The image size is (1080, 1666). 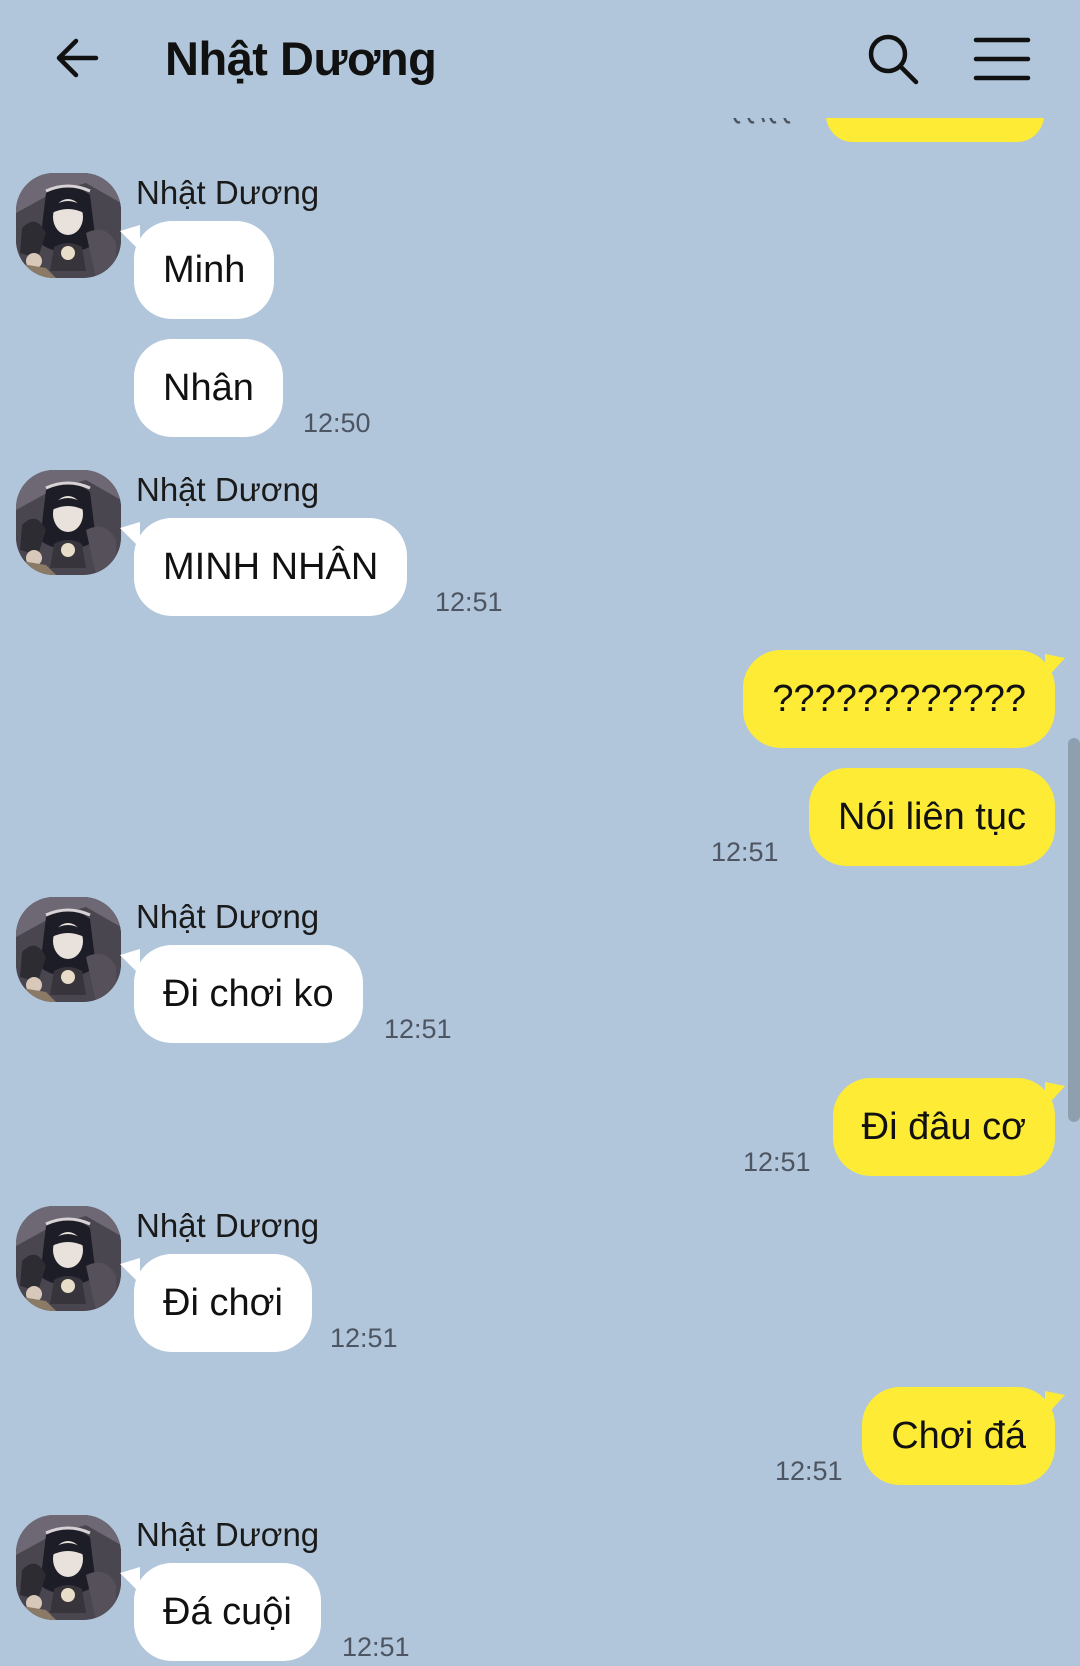 What do you see at coordinates (958, 1436) in the screenshot?
I see `message-text: Chơi đá` at bounding box center [958, 1436].